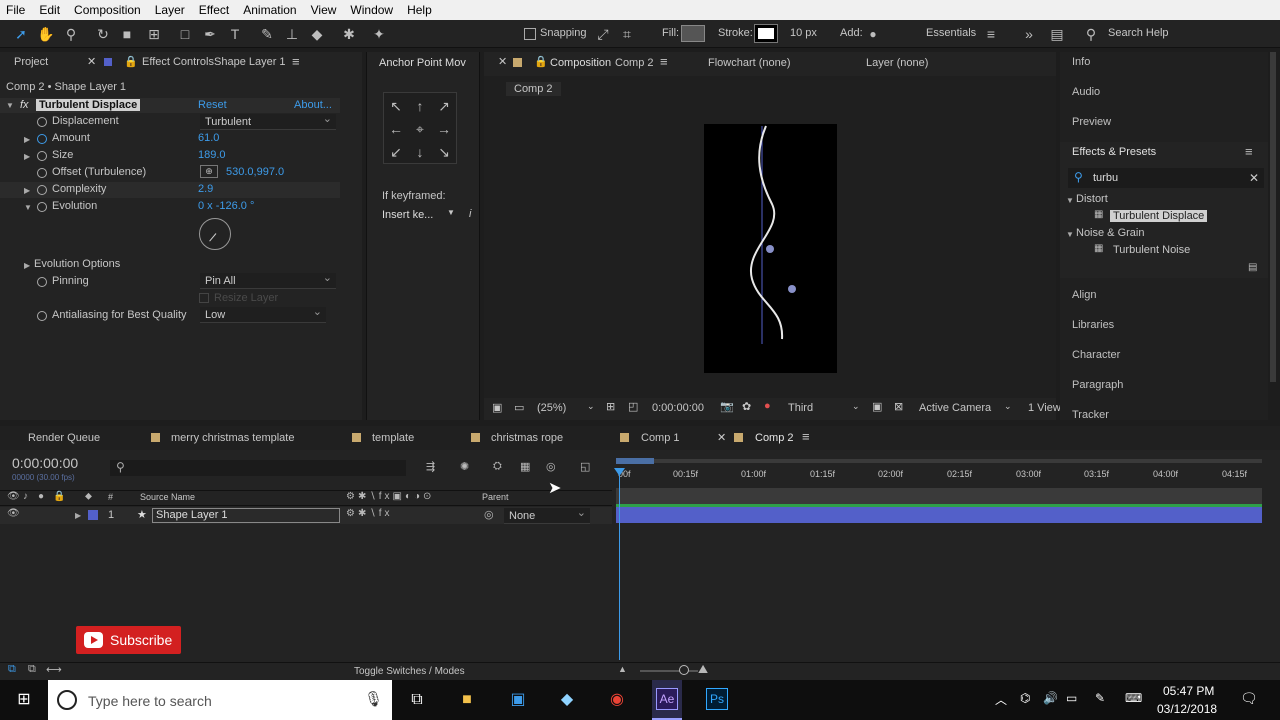 This screenshot has height=720, width=1280. I want to click on info-icon: i, so click(470, 214).